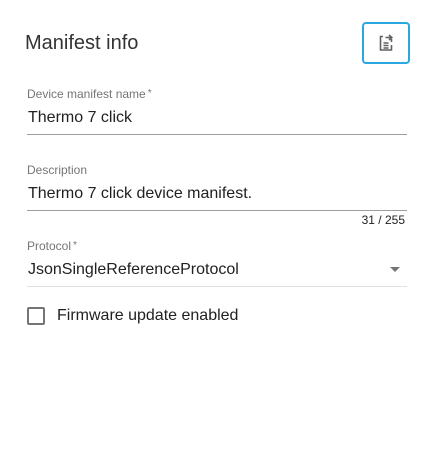 The width and height of the screenshot is (432, 452). I want to click on firmware-update-label: Firmware update enabled, so click(148, 315).